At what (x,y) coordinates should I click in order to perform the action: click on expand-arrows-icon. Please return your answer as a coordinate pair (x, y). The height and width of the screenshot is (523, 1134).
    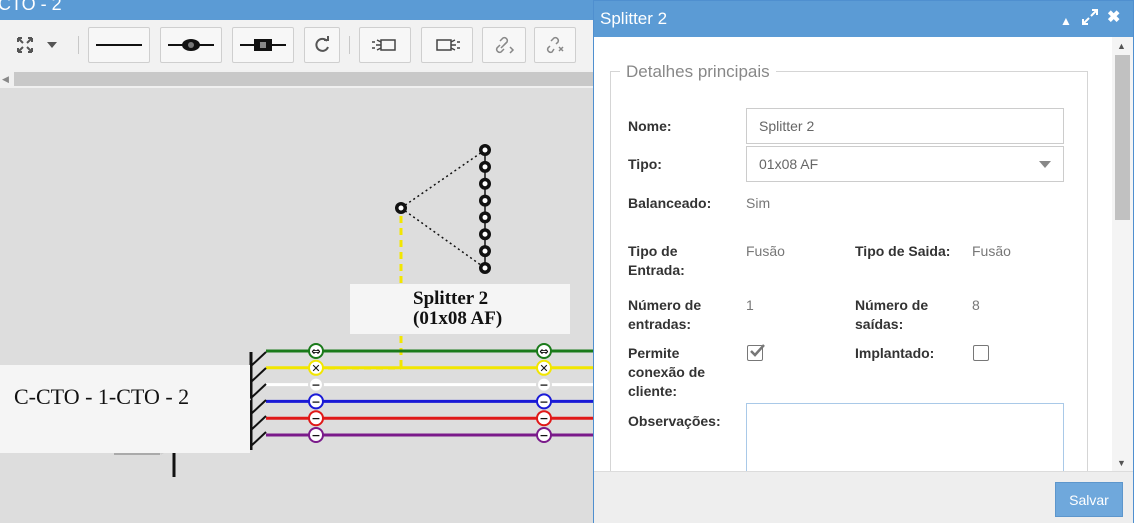
    Looking at the image, I should click on (25, 45).